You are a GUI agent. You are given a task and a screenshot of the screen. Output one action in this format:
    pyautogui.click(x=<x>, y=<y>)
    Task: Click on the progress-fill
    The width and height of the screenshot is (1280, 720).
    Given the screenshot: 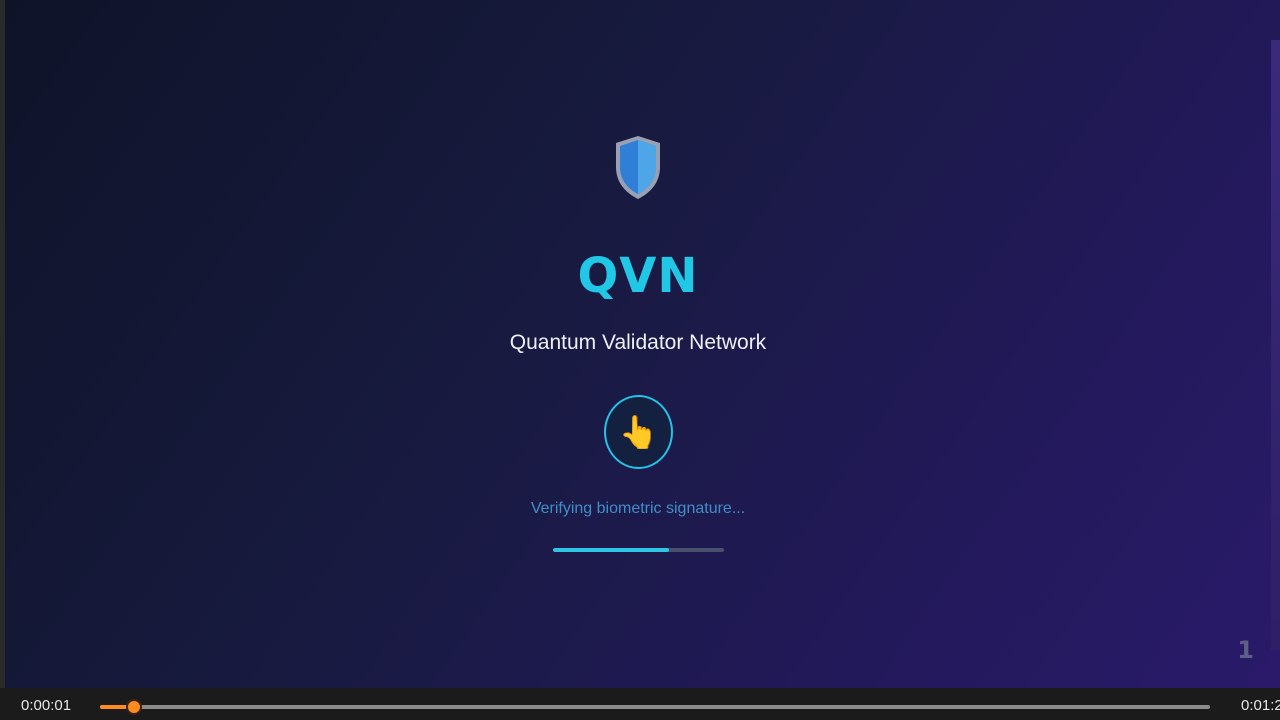 What is the action you would take?
    pyautogui.click(x=611, y=550)
    